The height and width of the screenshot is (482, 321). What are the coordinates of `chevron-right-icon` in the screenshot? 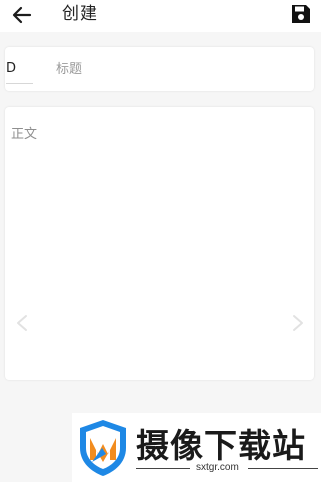 It's located at (298, 323).